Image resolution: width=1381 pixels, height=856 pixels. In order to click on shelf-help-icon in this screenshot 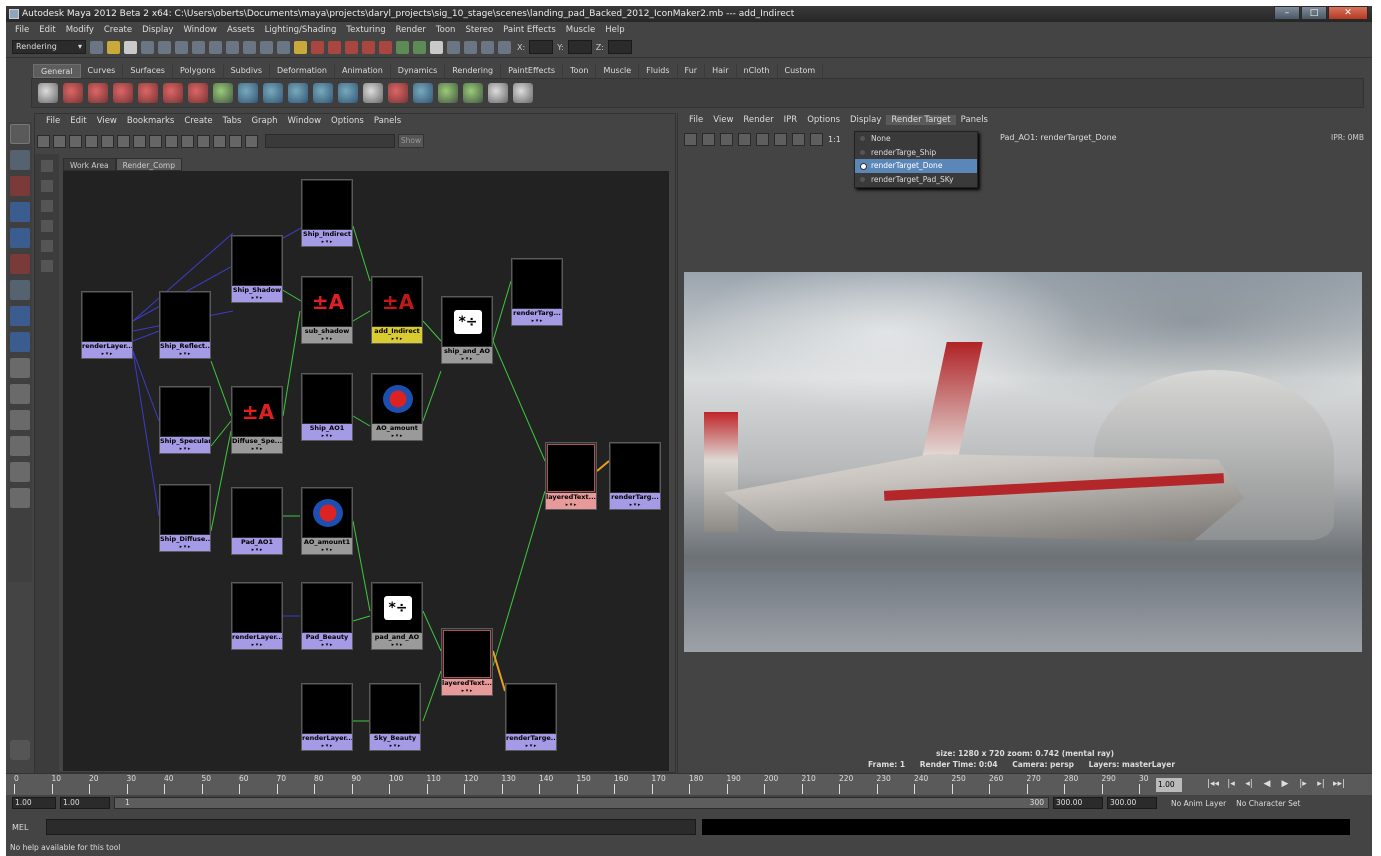, I will do `click(73, 93)`.